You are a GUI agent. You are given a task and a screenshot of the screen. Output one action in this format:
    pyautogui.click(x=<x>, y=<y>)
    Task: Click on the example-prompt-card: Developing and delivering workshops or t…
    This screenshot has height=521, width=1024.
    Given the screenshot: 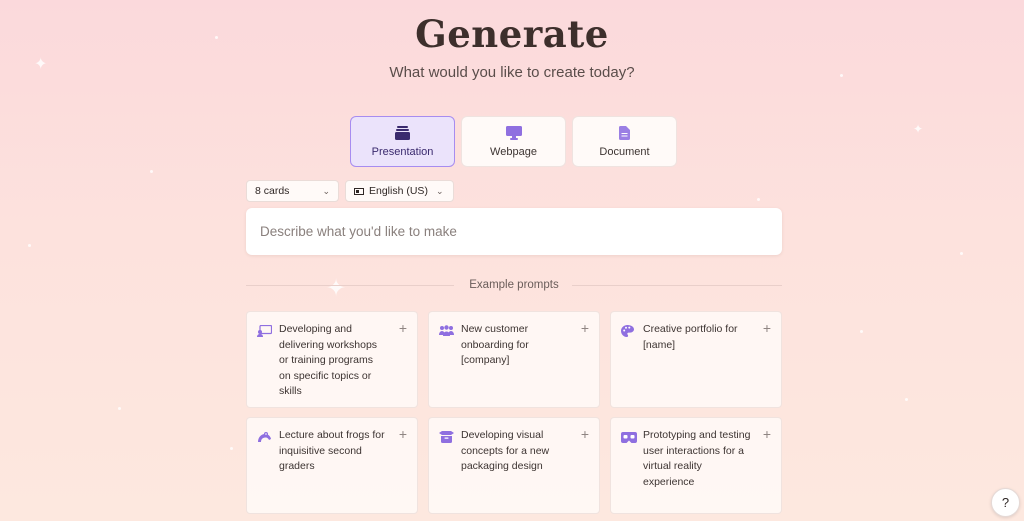 What is the action you would take?
    pyautogui.click(x=332, y=359)
    